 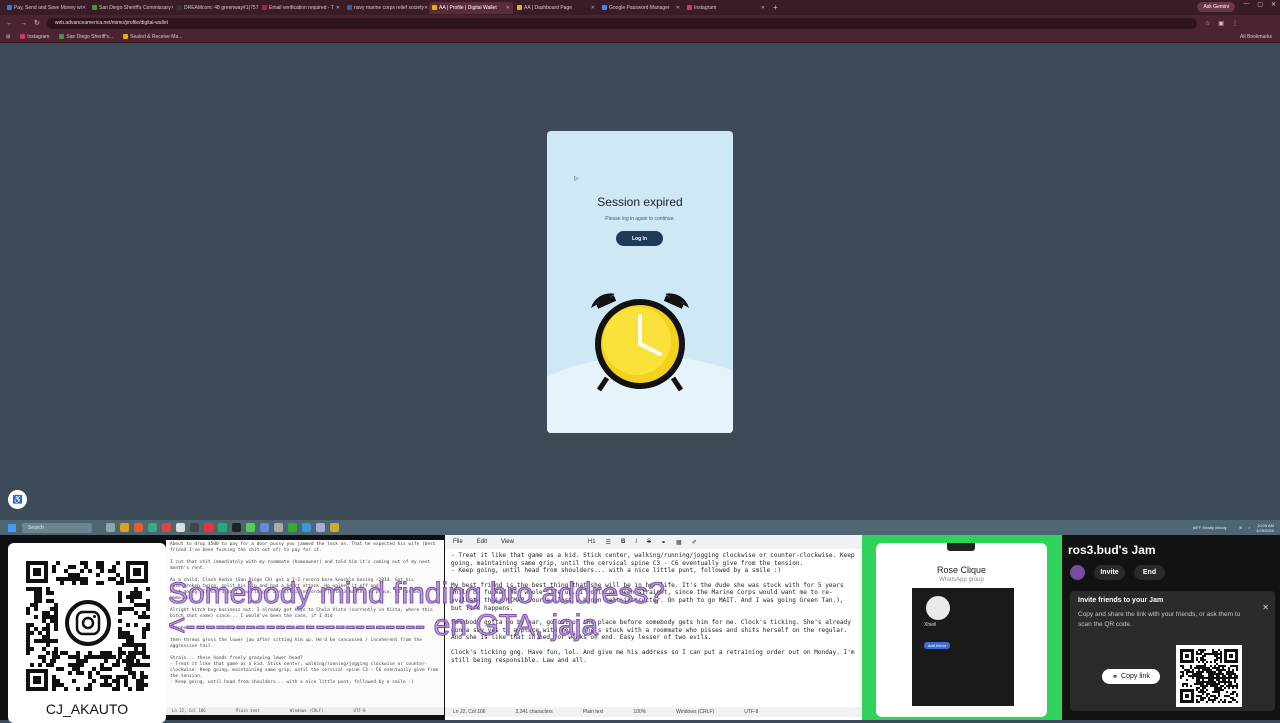 What do you see at coordinates (726, 8) in the screenshot?
I see `browser-tab: Instagram ✕` at bounding box center [726, 8].